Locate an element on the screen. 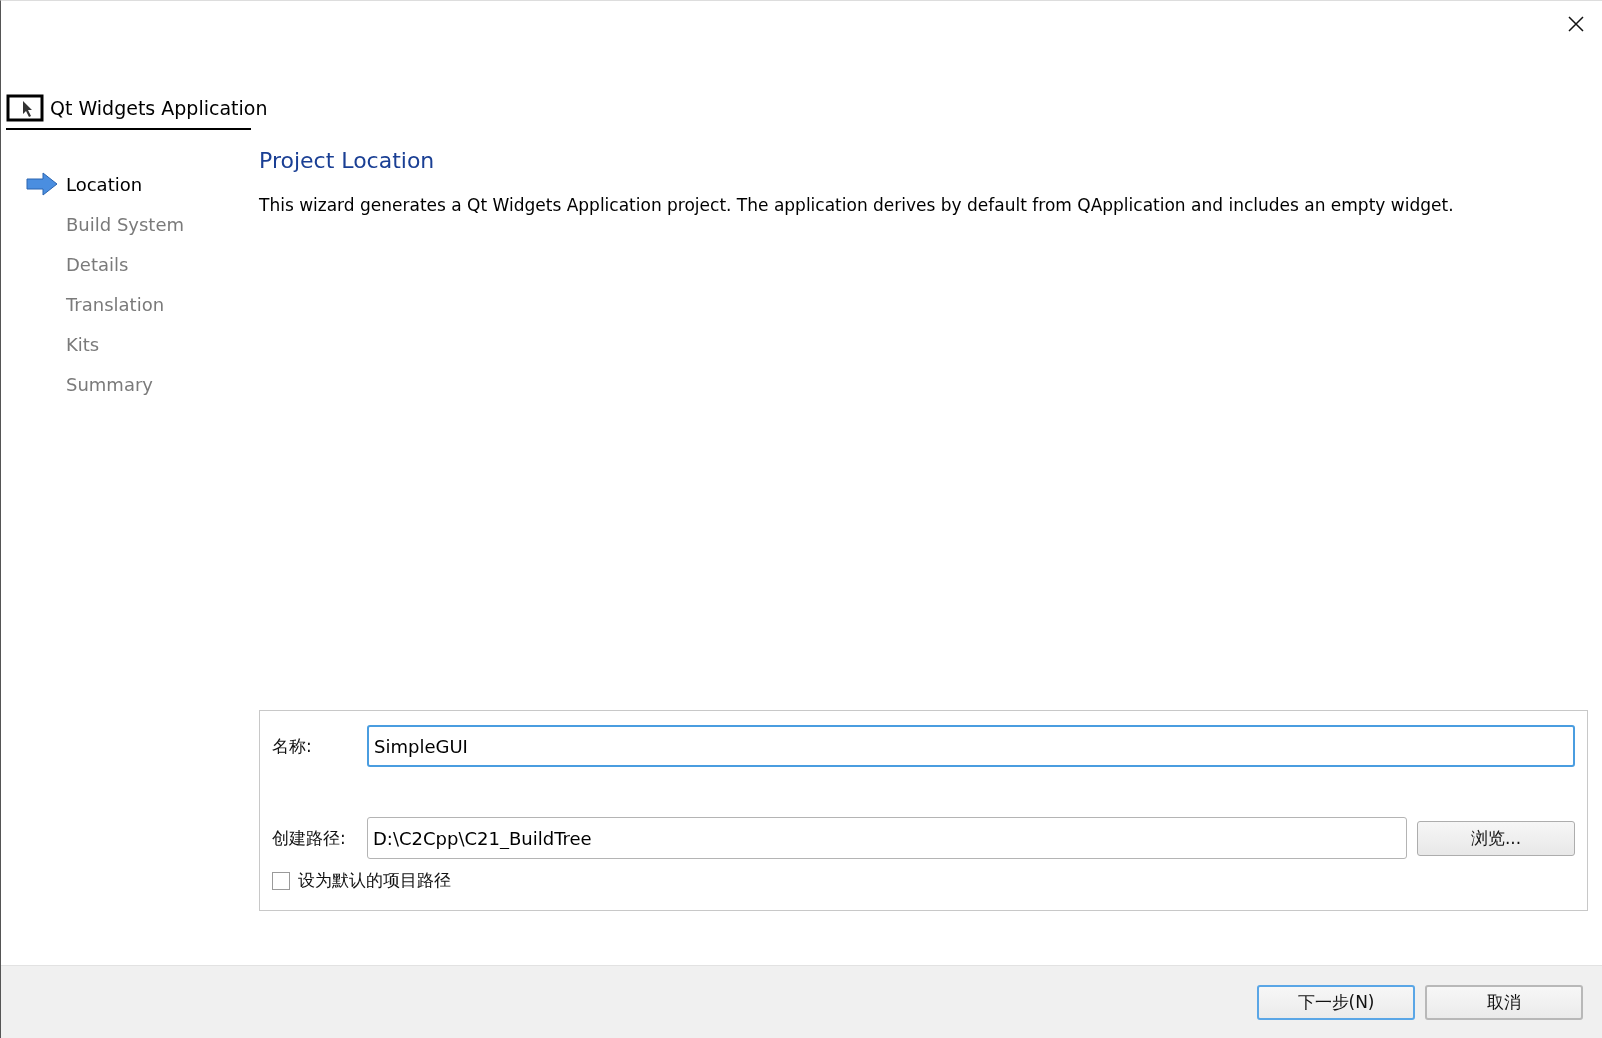 The width and height of the screenshot is (1602, 1038). path-field: D:\C2Cpp\C21_BuildTree is located at coordinates (887, 838).